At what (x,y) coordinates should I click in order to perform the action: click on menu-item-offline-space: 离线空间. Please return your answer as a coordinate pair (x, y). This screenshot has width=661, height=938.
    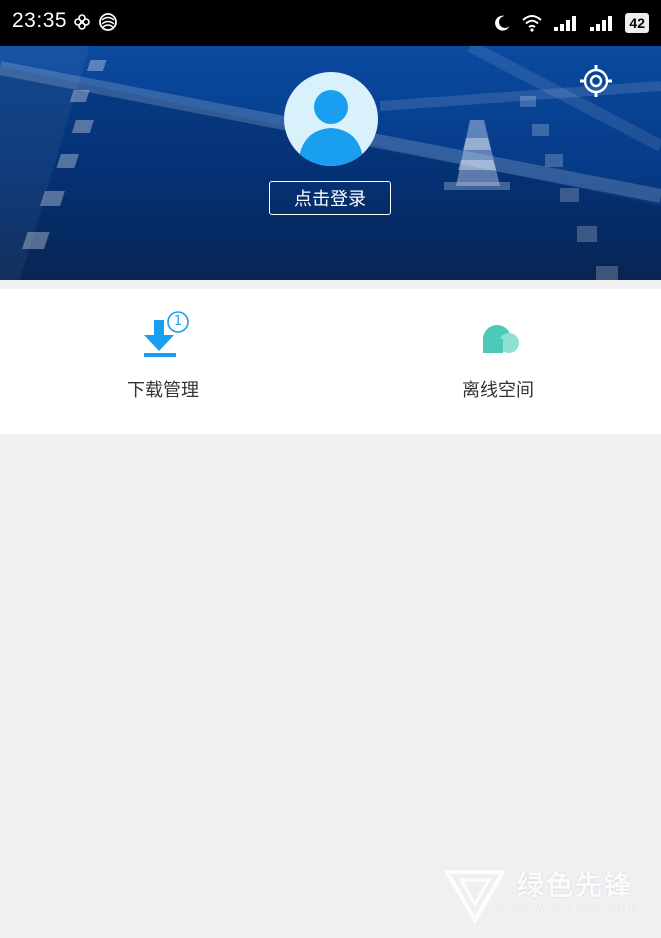
    Looking at the image, I should click on (496, 361).